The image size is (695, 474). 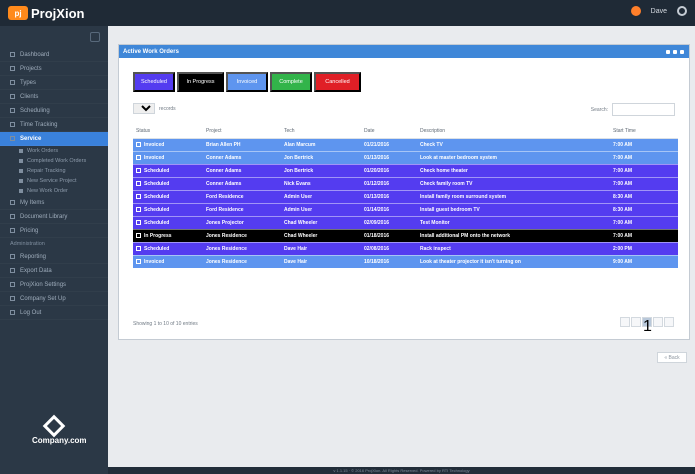 What do you see at coordinates (54, 151) in the screenshot?
I see `sidebar-subitem-work-orders: Work Orders` at bounding box center [54, 151].